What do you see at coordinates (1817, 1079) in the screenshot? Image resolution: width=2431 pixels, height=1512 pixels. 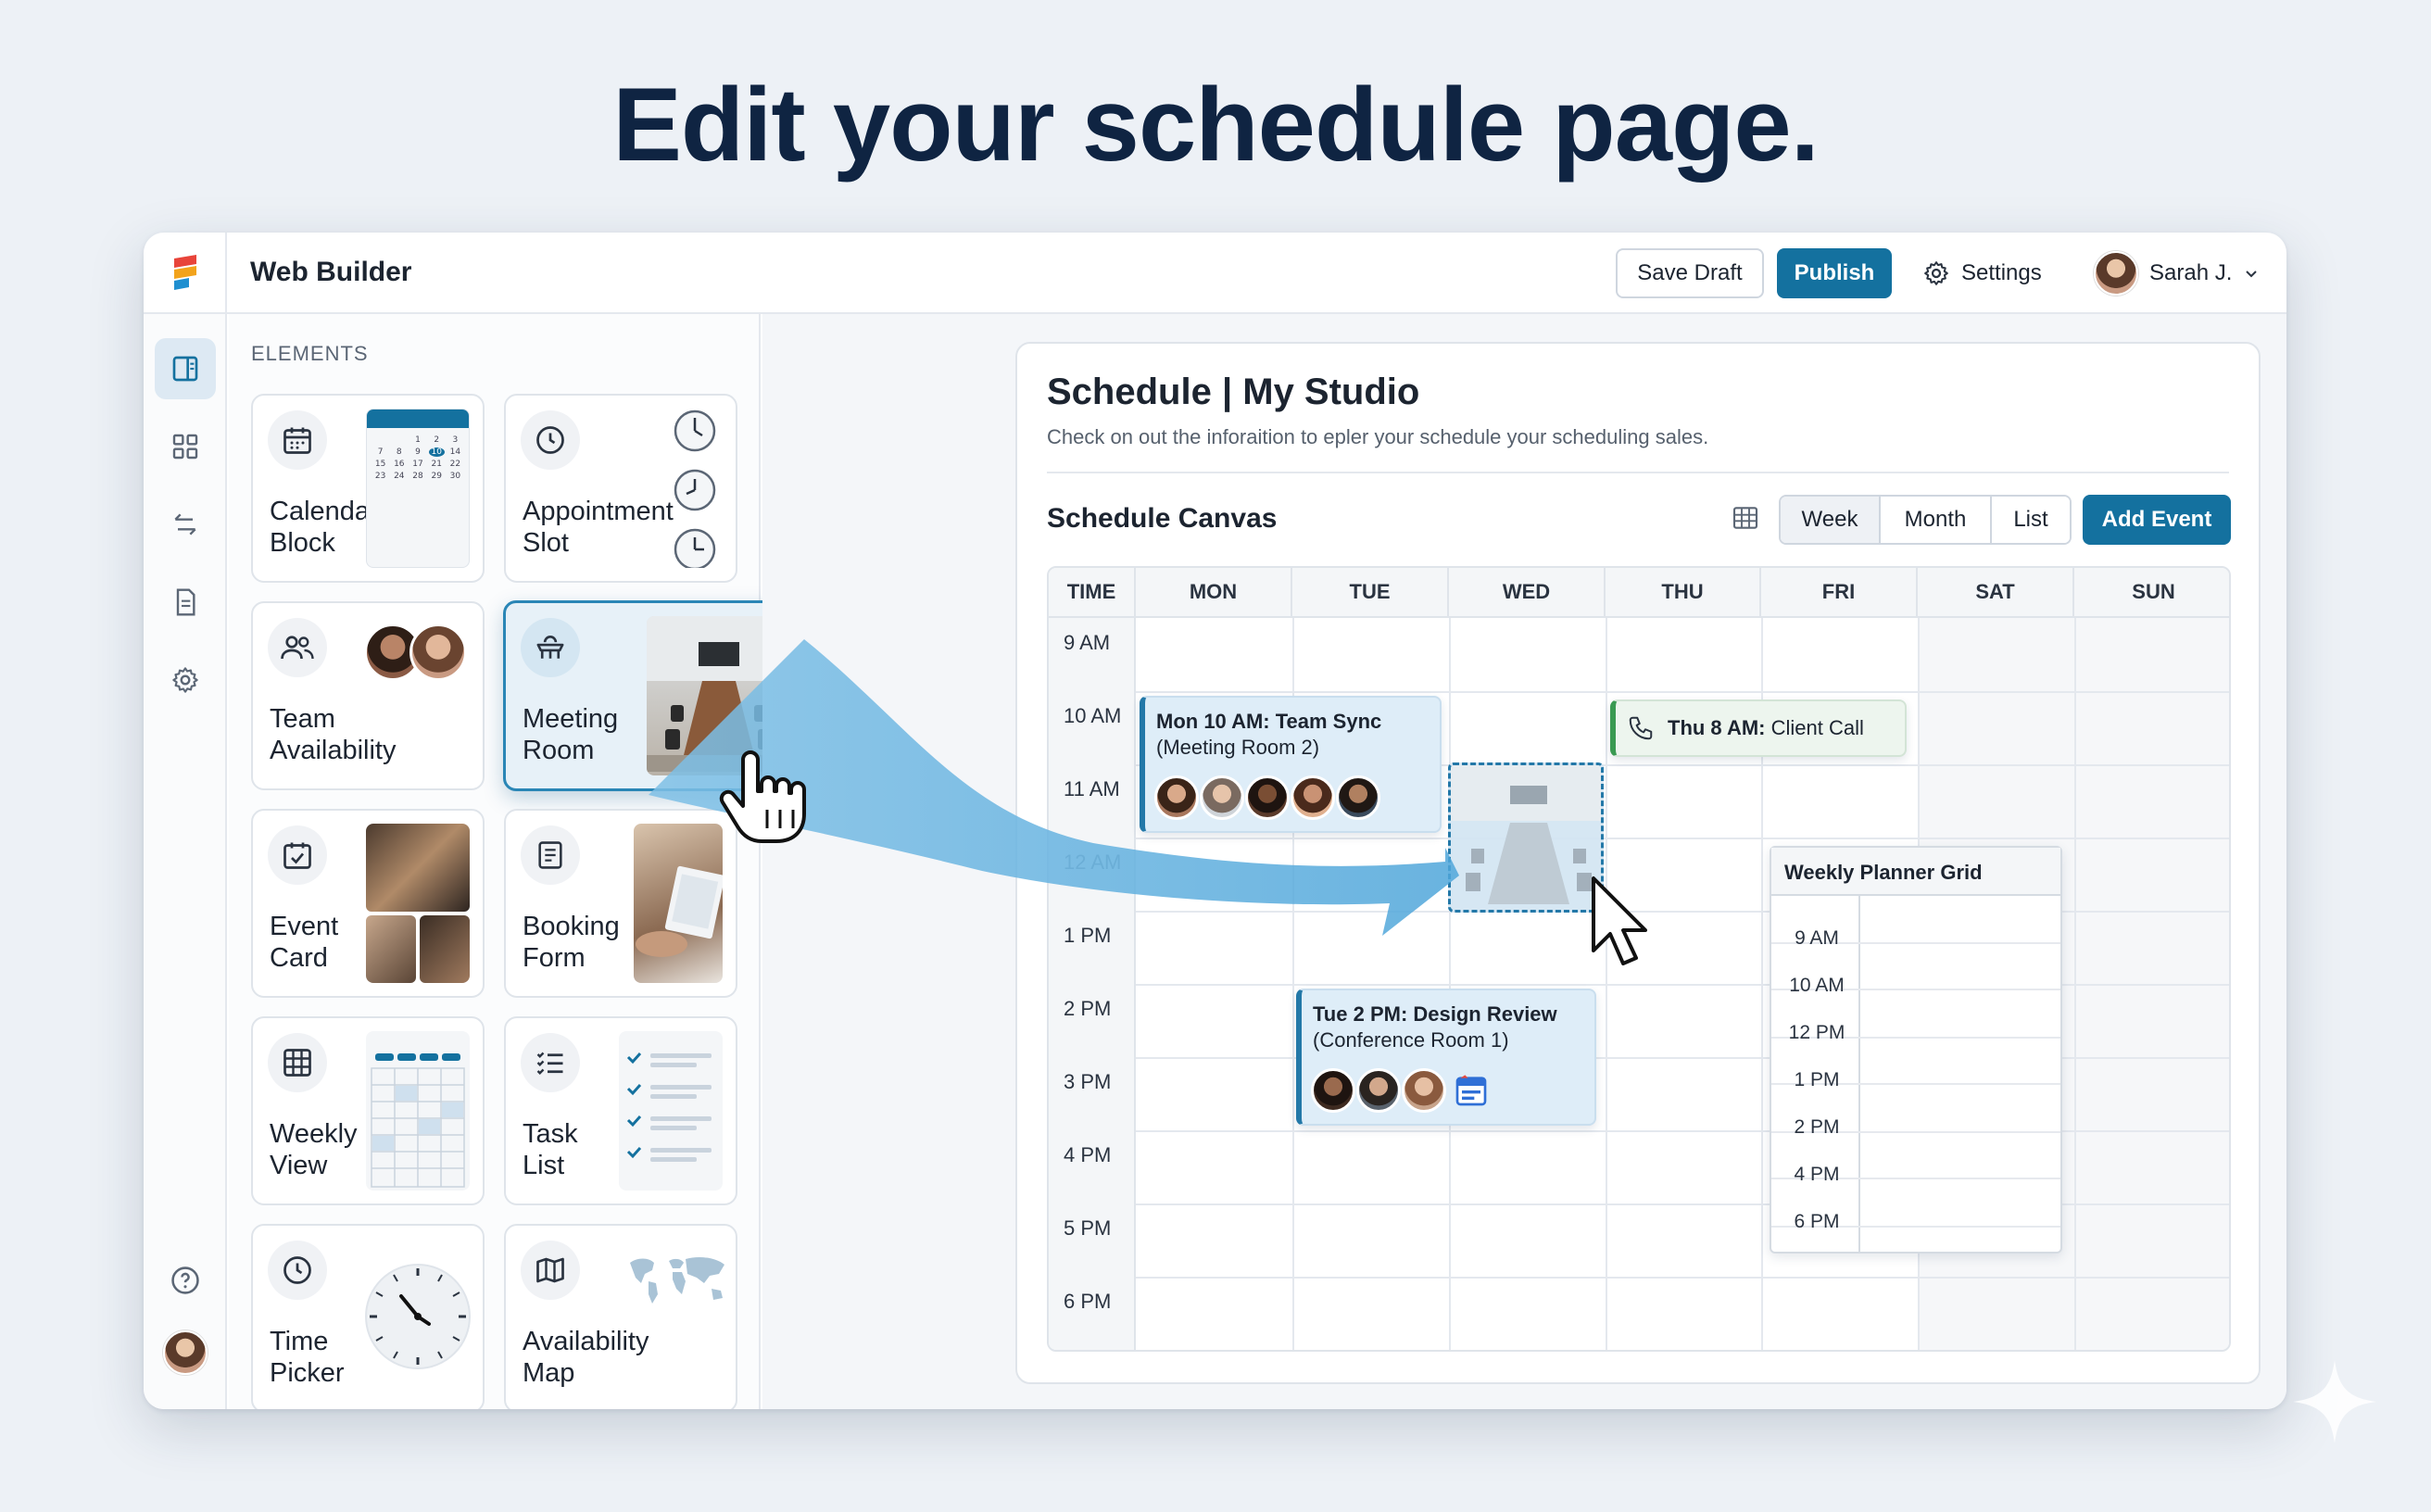 I see `planner-time: 1 PM` at bounding box center [1817, 1079].